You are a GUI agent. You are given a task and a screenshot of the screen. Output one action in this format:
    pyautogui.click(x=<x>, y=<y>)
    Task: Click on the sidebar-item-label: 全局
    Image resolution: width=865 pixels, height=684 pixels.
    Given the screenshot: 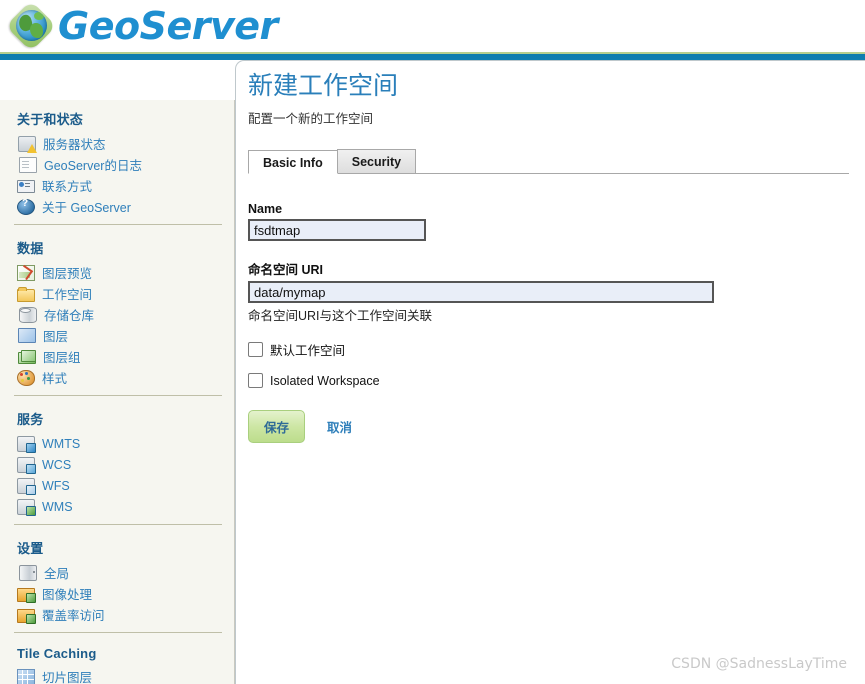 What is the action you would take?
    pyautogui.click(x=57, y=574)
    